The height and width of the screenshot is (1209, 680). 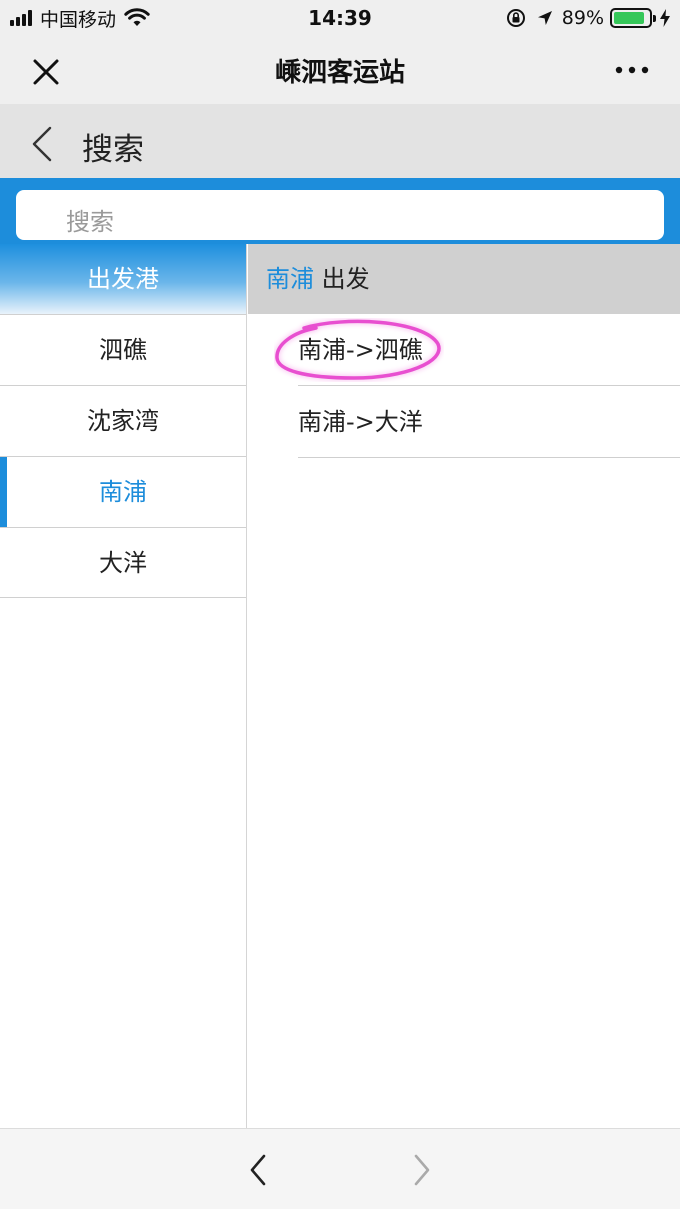 I want to click on navbar: 嵊泗客运站, so click(x=340, y=70).